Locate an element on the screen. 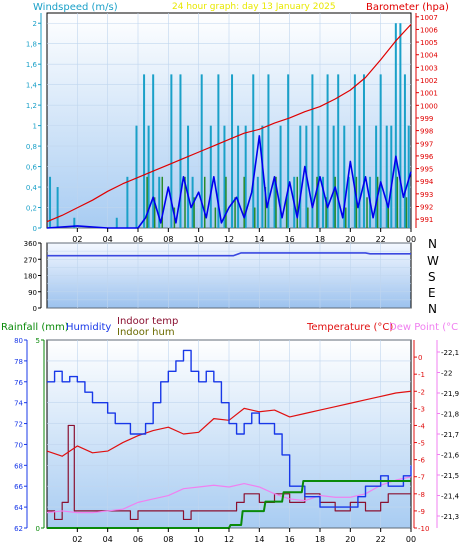  p3-x-label-04: 04 is located at coordinates (108, 539).